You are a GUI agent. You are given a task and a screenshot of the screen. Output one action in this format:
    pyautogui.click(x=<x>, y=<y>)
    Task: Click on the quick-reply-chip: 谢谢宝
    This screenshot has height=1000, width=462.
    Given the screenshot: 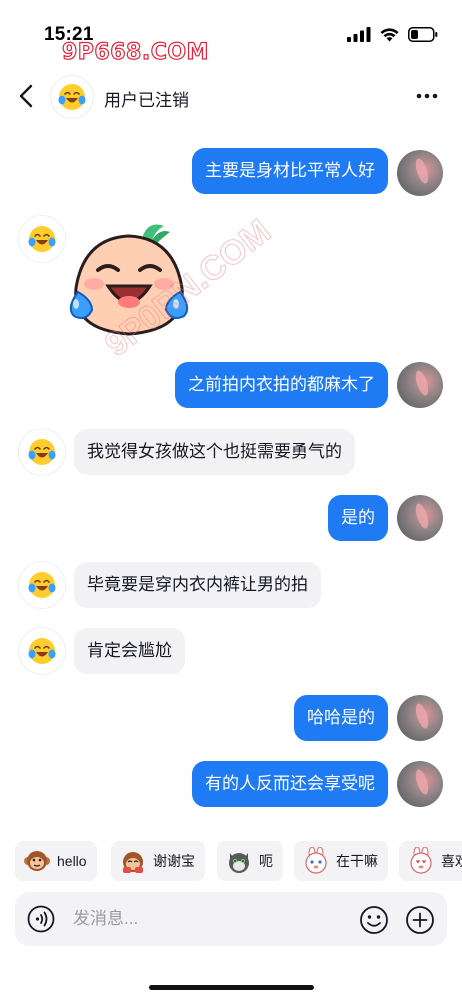 What is the action you would take?
    pyautogui.click(x=158, y=861)
    